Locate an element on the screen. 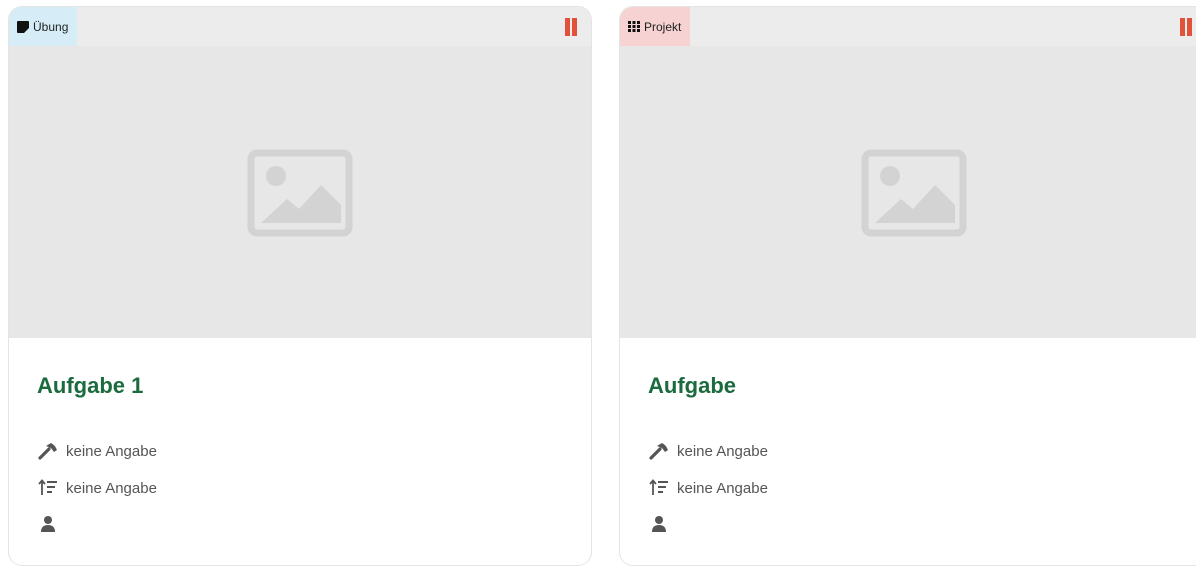  card-header: Übung is located at coordinates (300, 26).